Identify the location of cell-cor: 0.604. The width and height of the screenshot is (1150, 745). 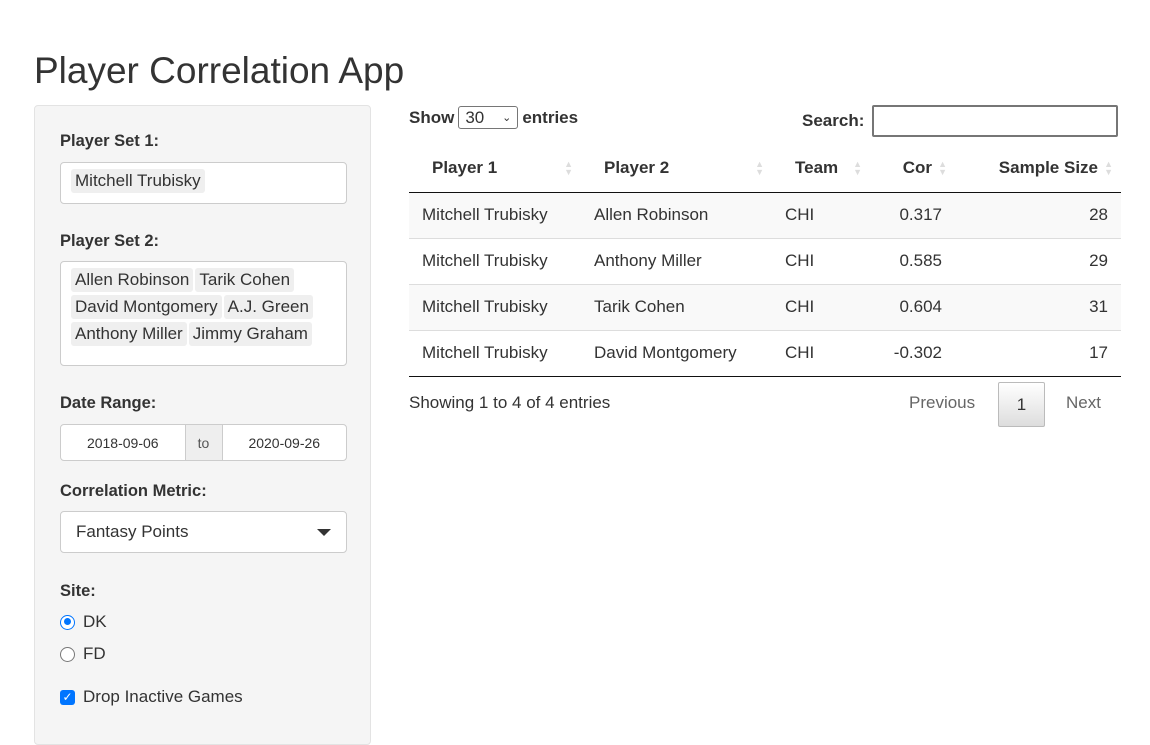
(912, 306).